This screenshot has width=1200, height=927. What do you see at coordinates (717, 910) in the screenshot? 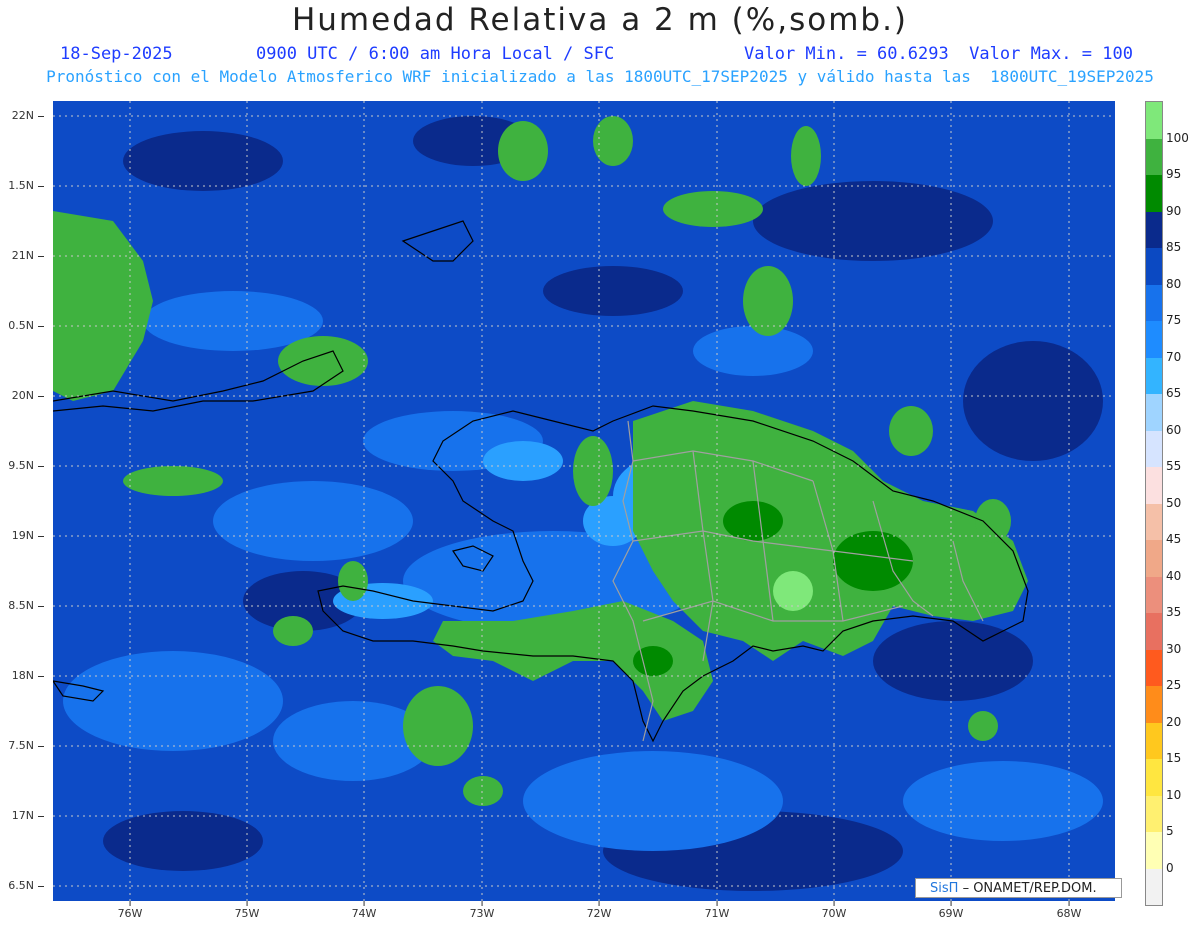
I see `lon-label: 71W` at bounding box center [717, 910].